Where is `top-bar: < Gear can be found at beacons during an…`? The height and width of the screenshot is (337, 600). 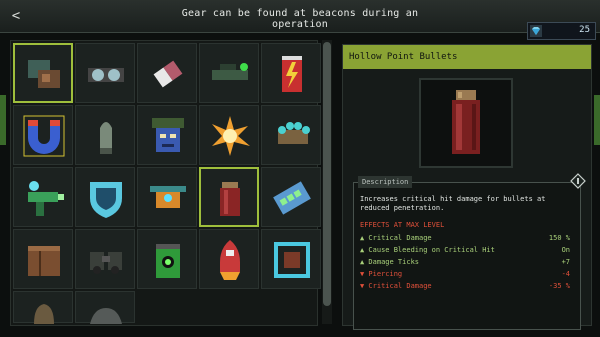 top-bar: < Gear can be found at beacons during an… is located at coordinates (300, 16).